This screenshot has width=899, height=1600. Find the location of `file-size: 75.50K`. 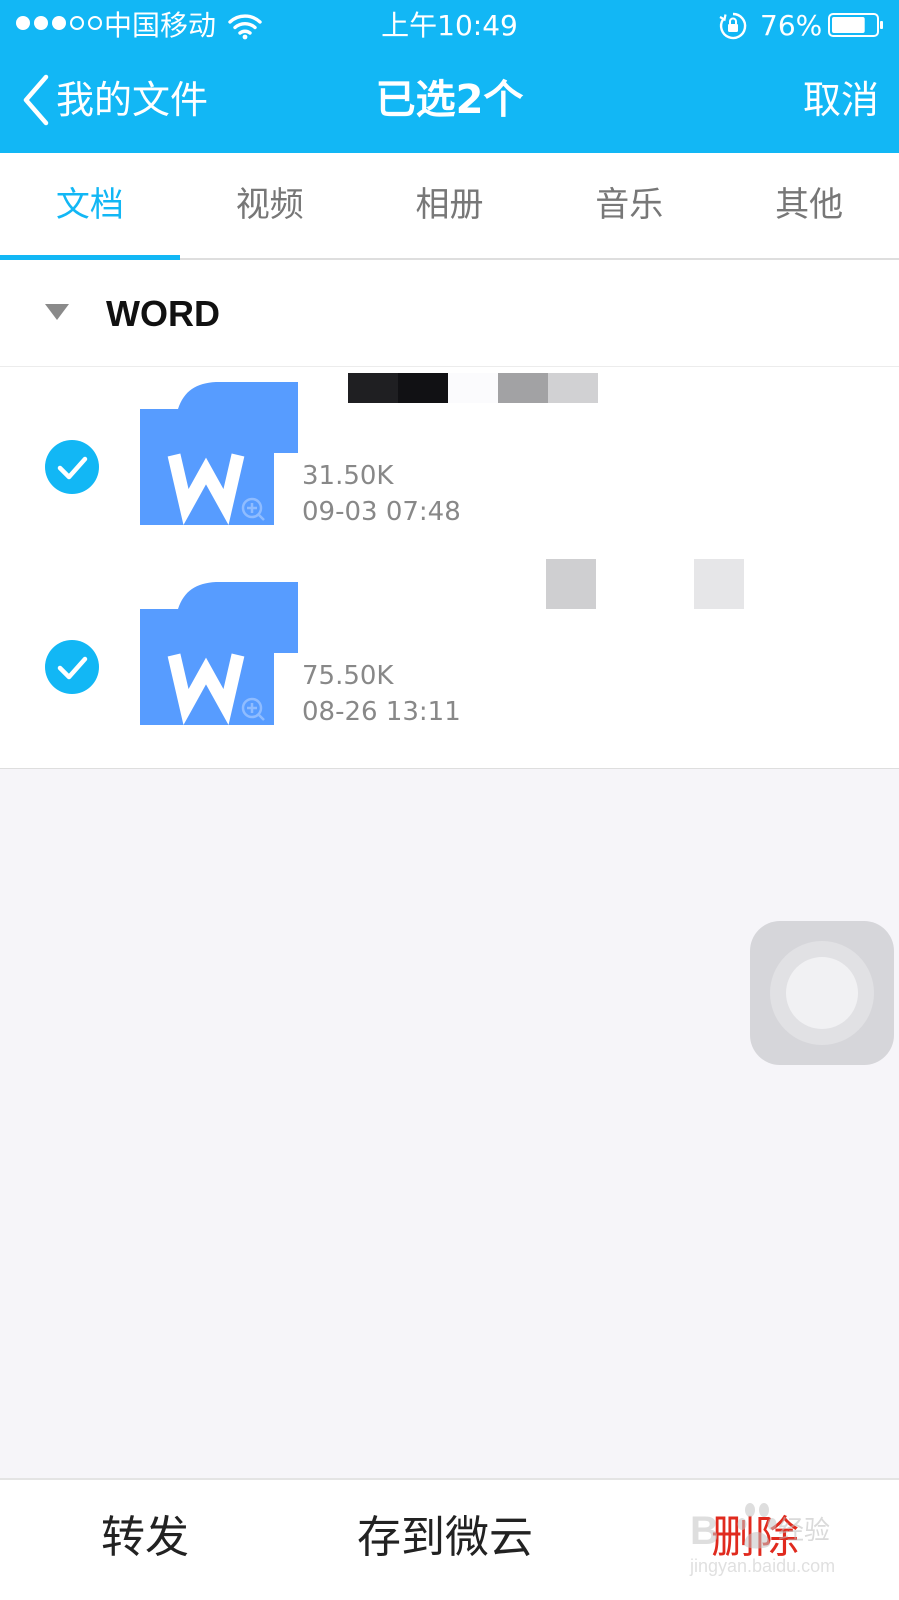

file-size: 75.50K is located at coordinates (348, 676).